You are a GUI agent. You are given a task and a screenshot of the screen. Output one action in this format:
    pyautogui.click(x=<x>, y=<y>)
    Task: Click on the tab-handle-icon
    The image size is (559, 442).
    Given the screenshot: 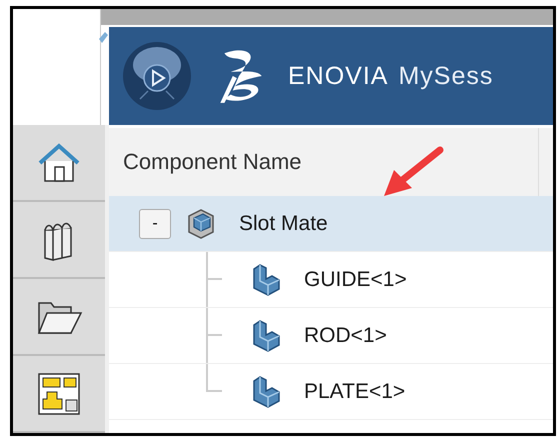 What is the action you would take?
    pyautogui.click(x=103, y=38)
    